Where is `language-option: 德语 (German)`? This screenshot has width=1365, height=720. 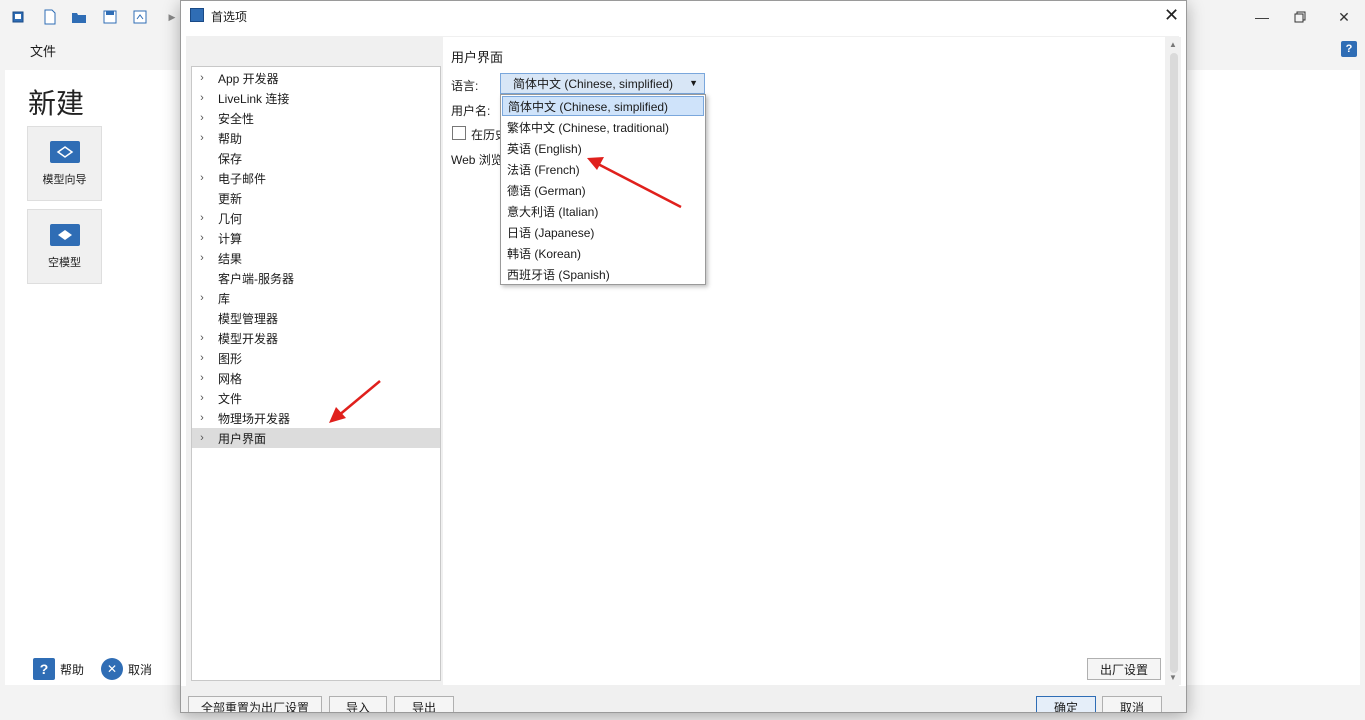
language-option: 德语 (German) is located at coordinates (603, 190).